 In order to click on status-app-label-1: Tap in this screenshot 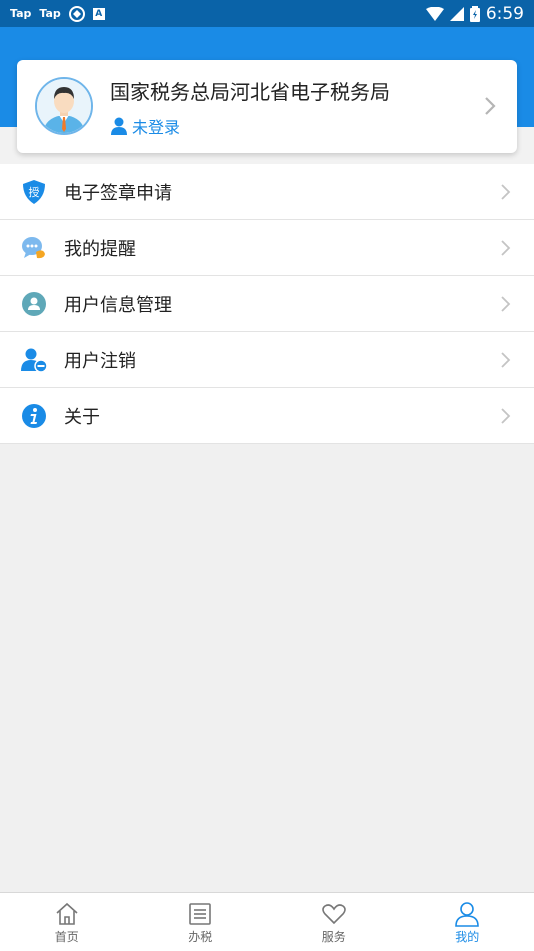, I will do `click(20, 13)`.